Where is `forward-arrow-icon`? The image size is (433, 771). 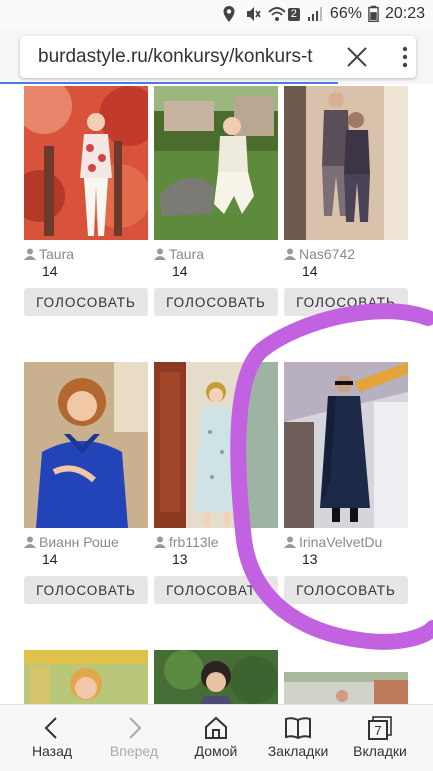
forward-arrow-icon is located at coordinates (135, 728).